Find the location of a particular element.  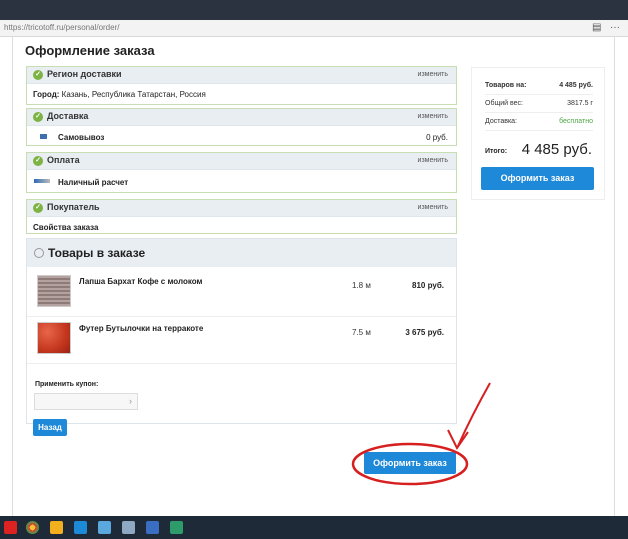

payment-section: ✓ Оплата изменить Наличный расчет is located at coordinates (241, 172).